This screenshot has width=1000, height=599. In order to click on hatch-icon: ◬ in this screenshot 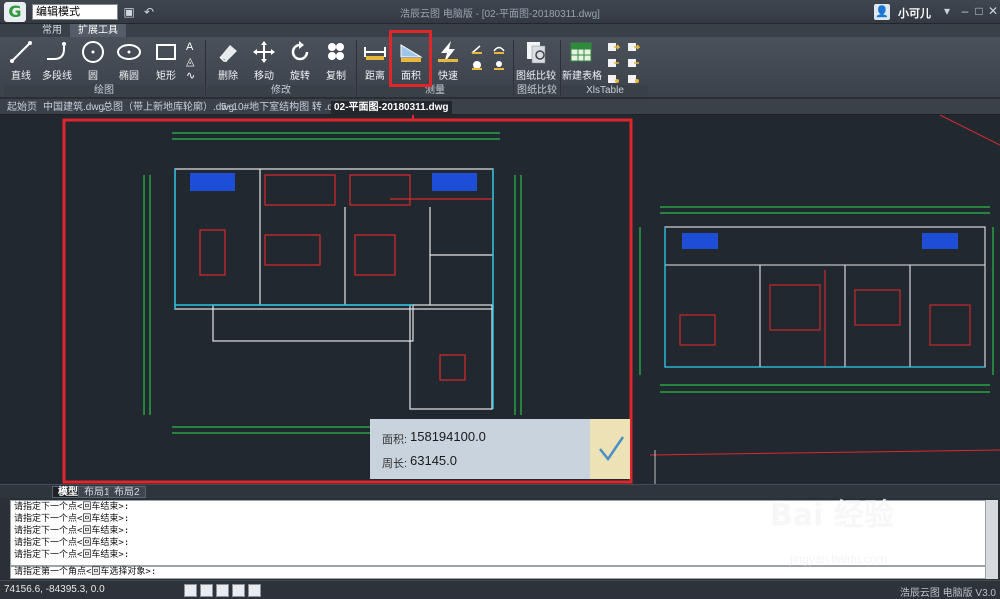, I will do `click(193, 61)`.